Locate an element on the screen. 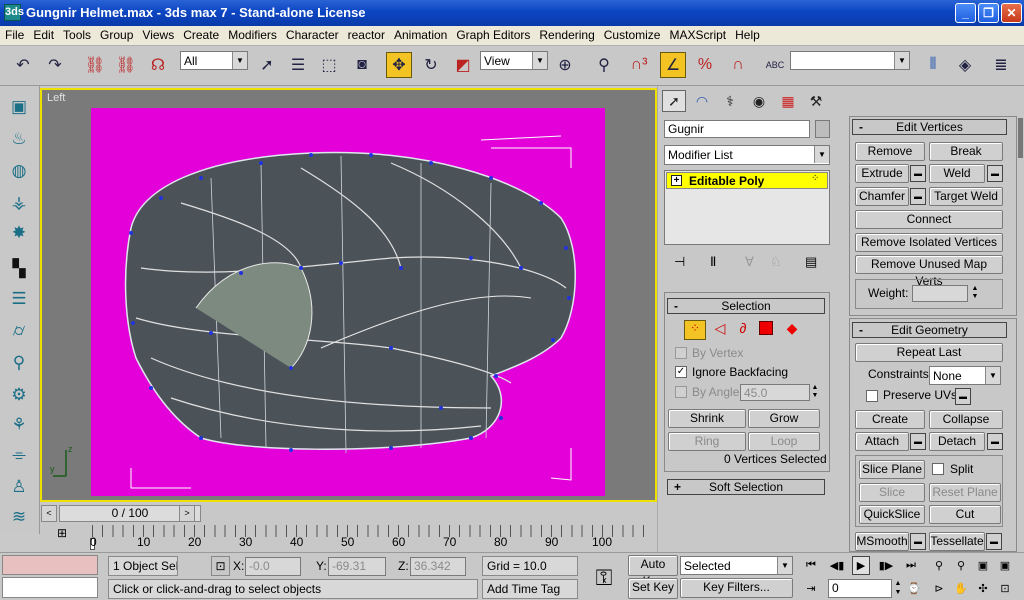  restore-button: ❐ is located at coordinates (988, 13).